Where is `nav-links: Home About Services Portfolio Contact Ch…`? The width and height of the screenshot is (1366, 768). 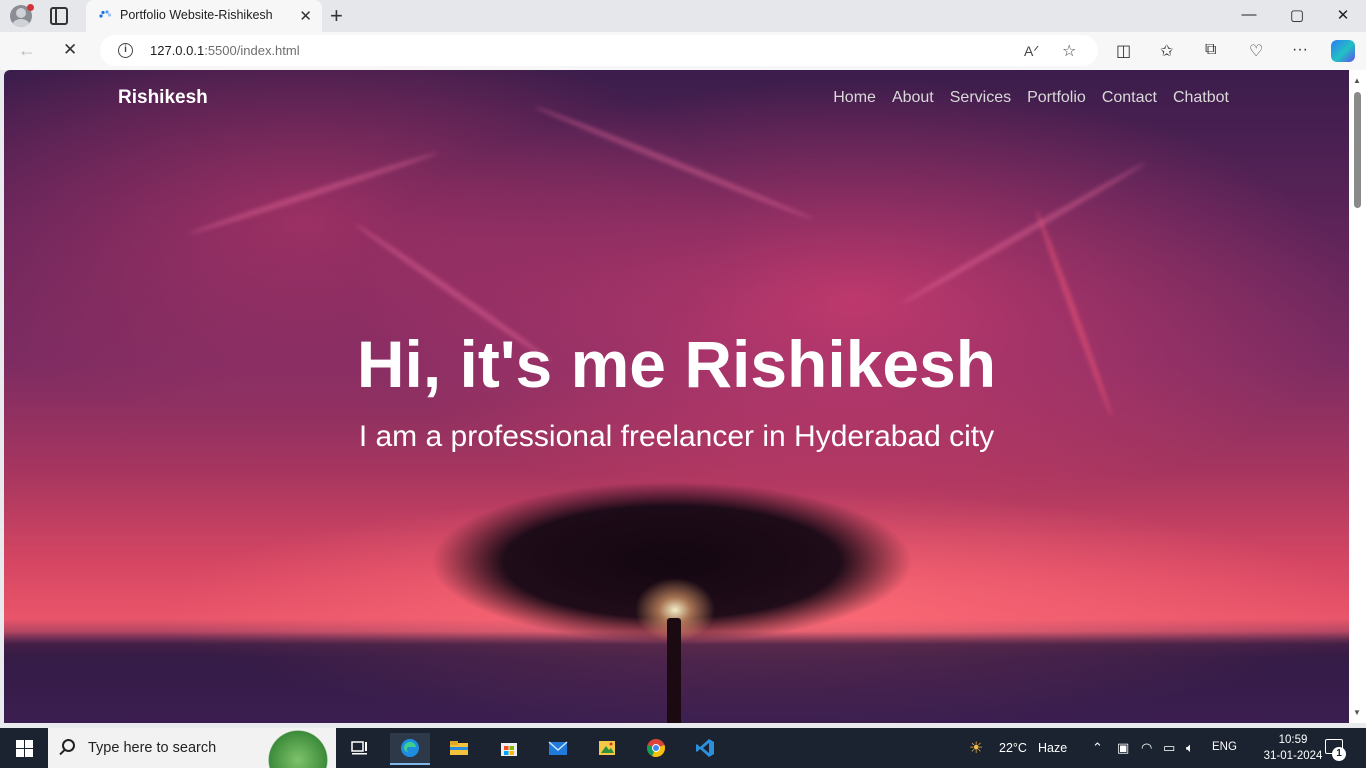
nav-links: Home About Services Portfolio Contact Ch… is located at coordinates (1031, 98).